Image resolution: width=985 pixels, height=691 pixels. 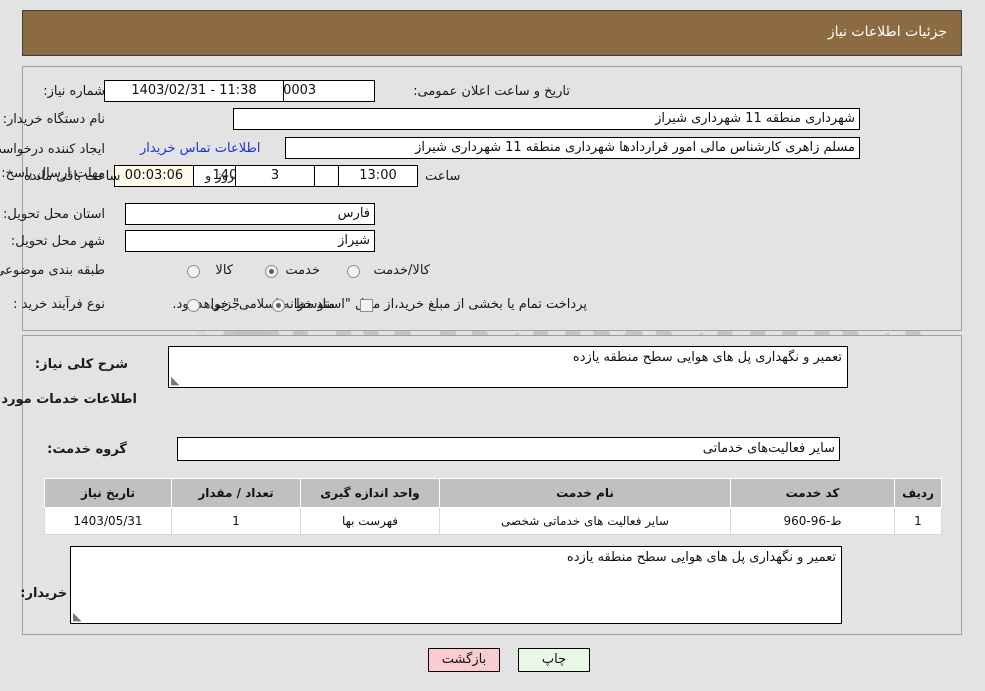 I want to click on service-group-label: گروه خدمت:, so click(x=87, y=449).